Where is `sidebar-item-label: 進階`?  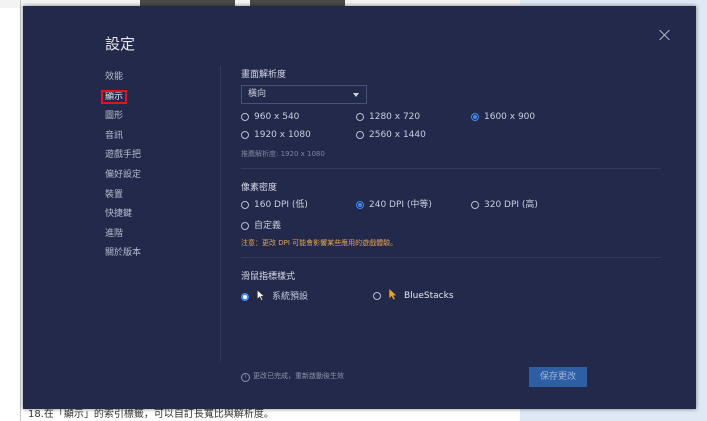
sidebar-item-label: 進階 is located at coordinates (114, 233).